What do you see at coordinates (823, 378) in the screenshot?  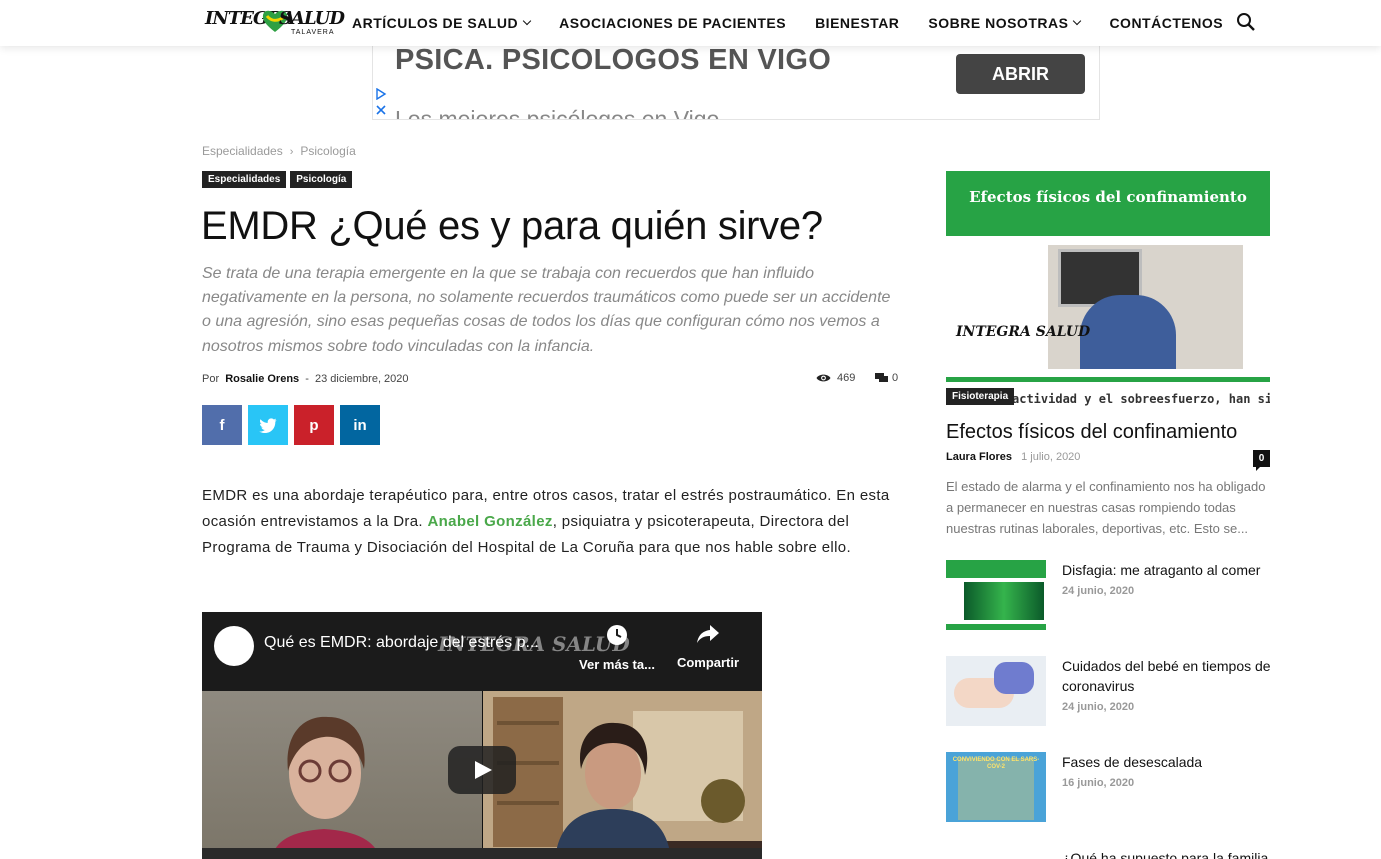 I see `eye-icon` at bounding box center [823, 378].